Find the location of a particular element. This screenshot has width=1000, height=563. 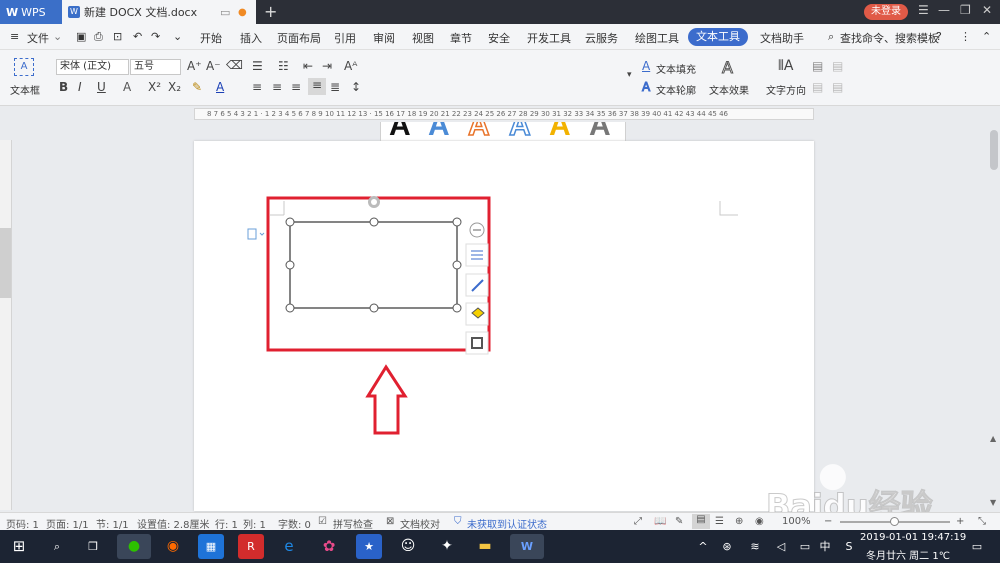

underline-icon: U is located at coordinates (101, 87).